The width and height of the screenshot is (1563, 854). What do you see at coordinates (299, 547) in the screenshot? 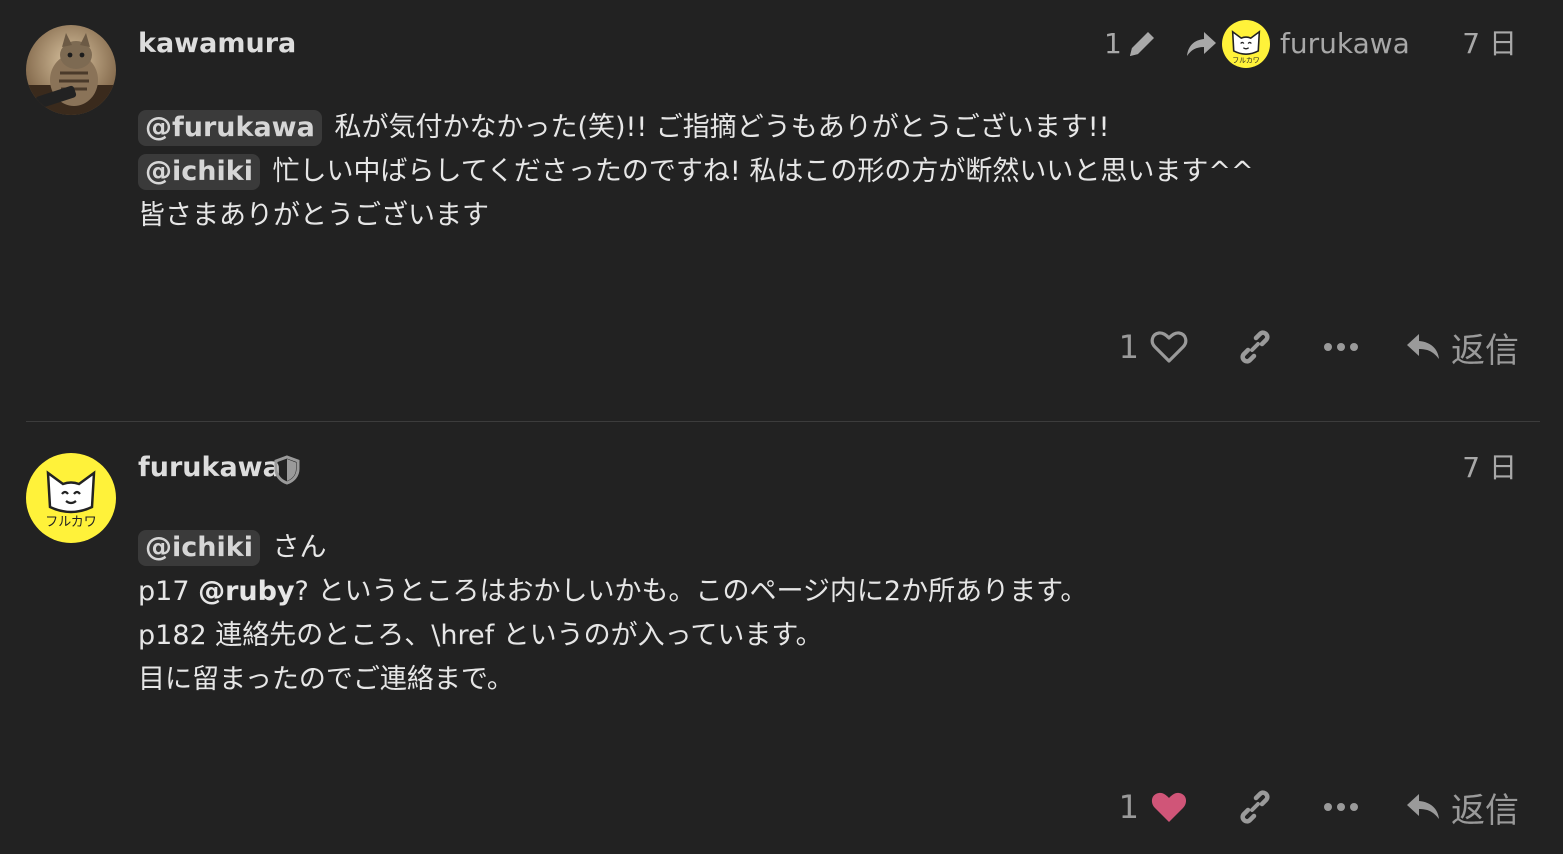
I see `body-text: さん` at bounding box center [299, 547].